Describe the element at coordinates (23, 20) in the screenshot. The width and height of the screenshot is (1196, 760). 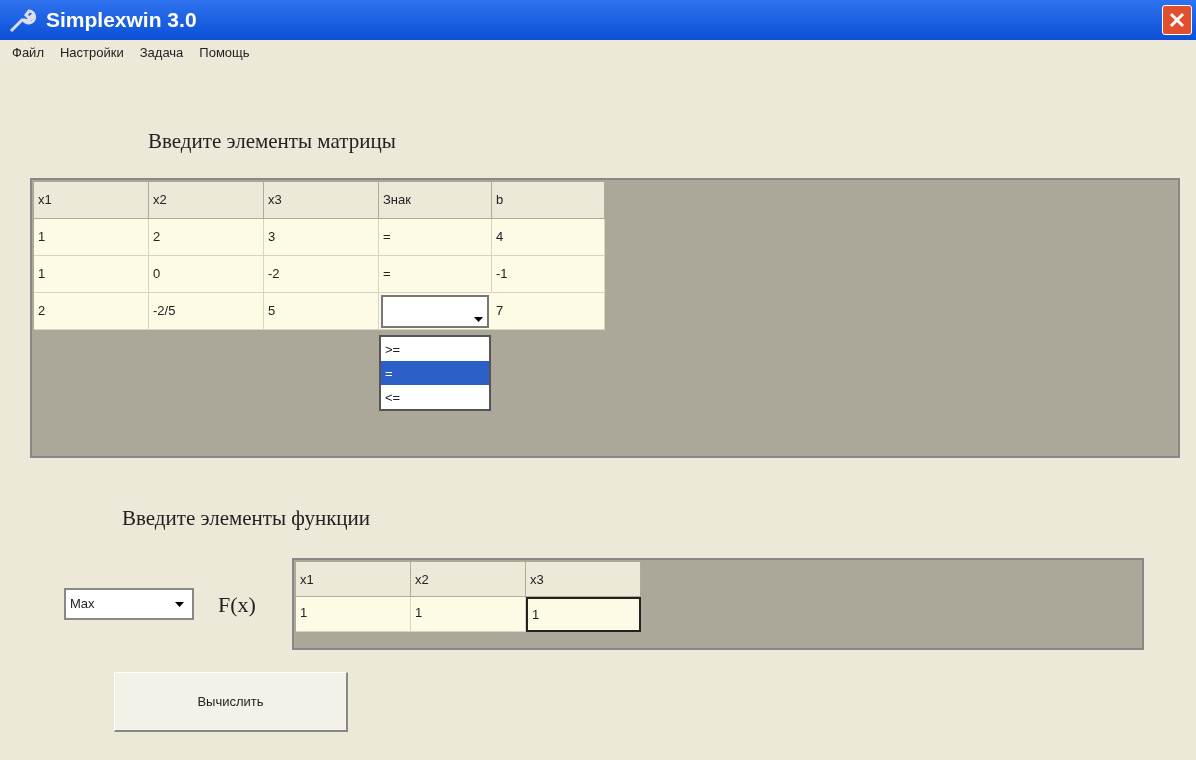
I see `wrench-icon` at that location.